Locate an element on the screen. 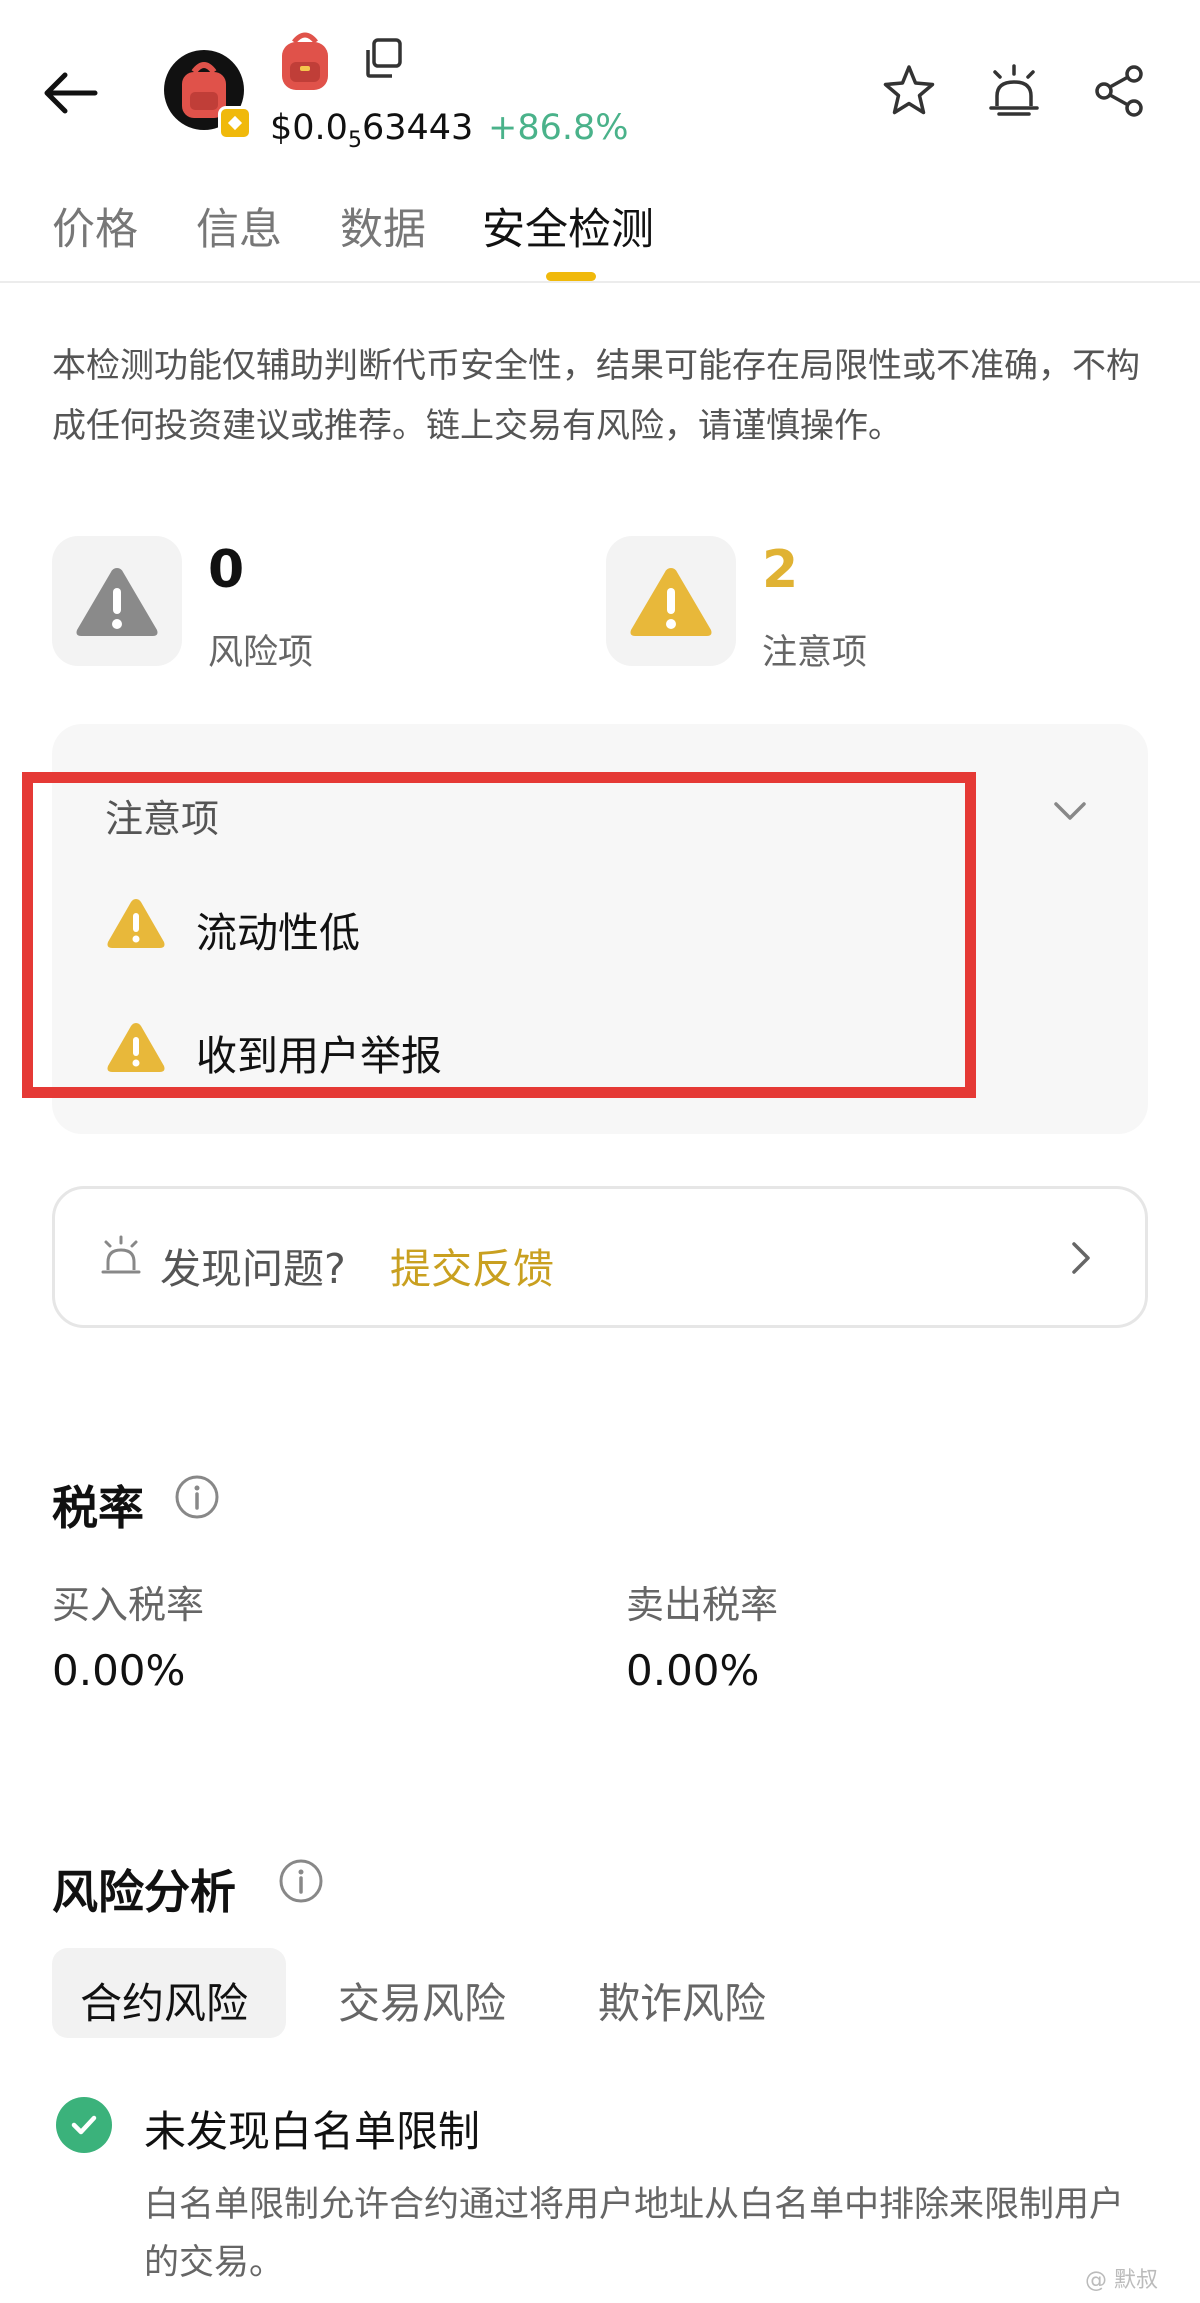 This screenshot has height=2303, width=1200. chevron-right-icon is located at coordinates (1081, 1258).